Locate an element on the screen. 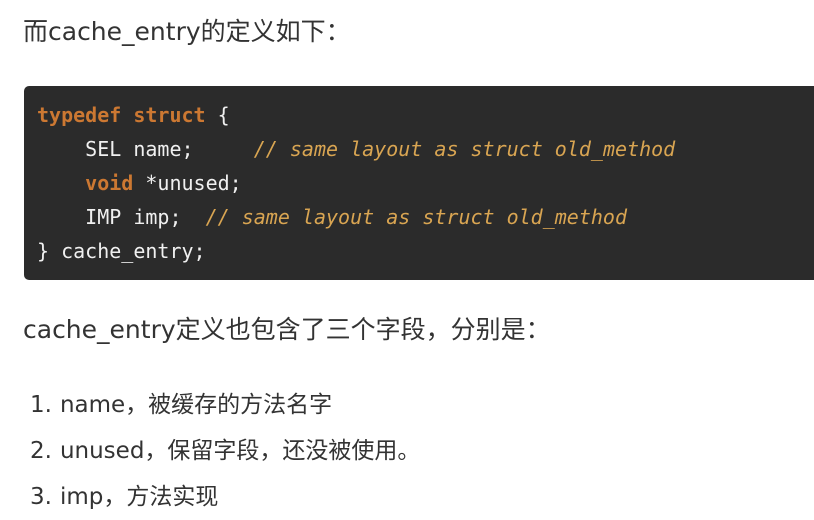 The height and width of the screenshot is (520, 814). code-text: IMP imp; is located at coordinates (121, 217).